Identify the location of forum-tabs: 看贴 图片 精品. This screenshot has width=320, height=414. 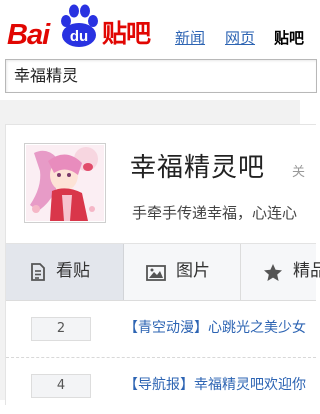
(163, 272).